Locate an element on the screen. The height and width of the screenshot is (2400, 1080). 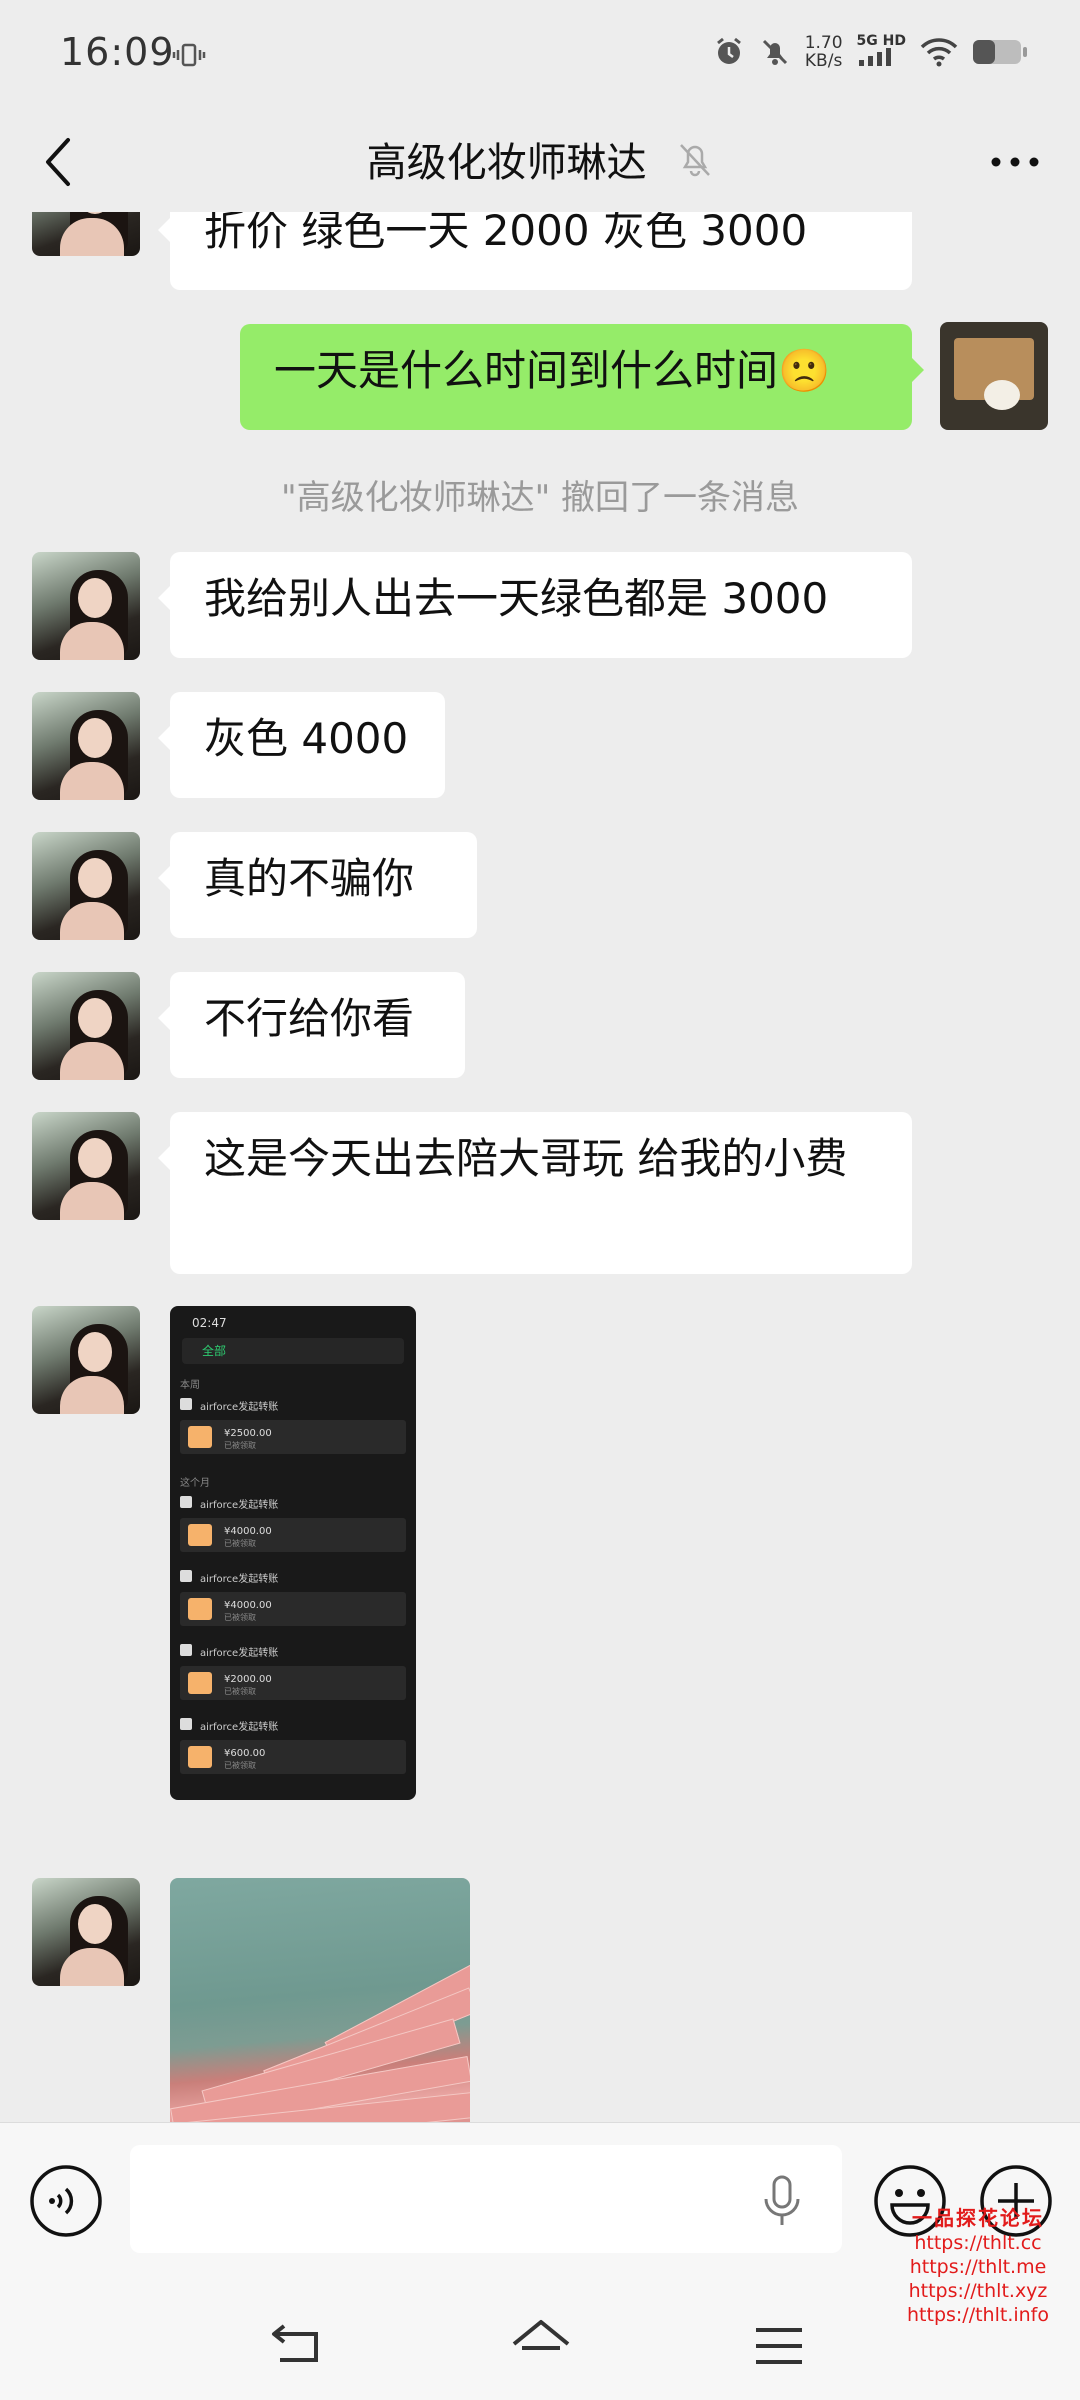
transfer-amount: ¥600.00 is located at coordinates (245, 1753).